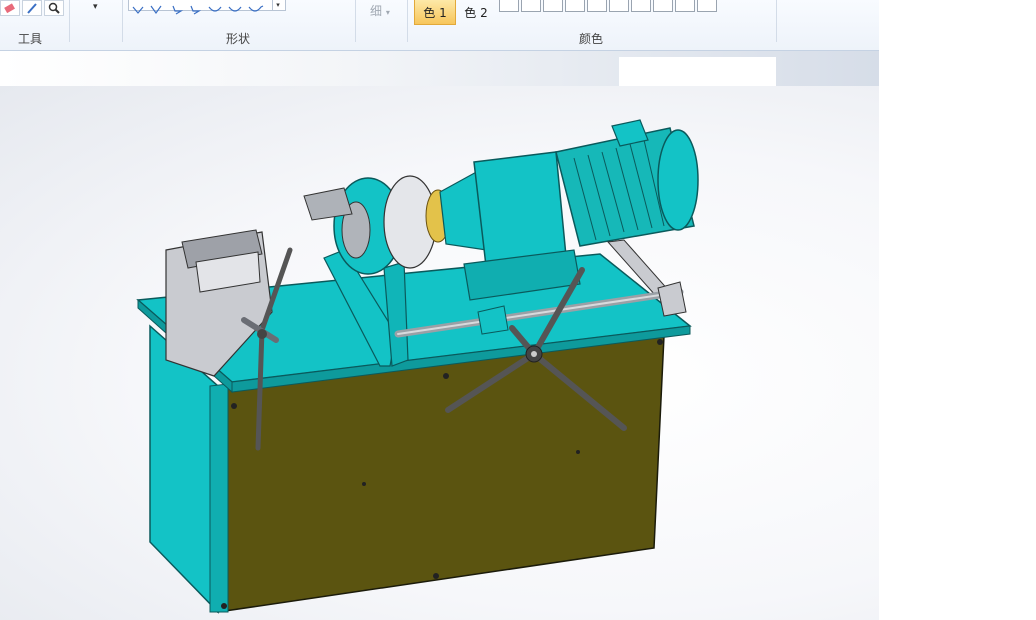  What do you see at coordinates (476, 12) in the screenshot?
I see `color2-button: 色 2` at bounding box center [476, 12].